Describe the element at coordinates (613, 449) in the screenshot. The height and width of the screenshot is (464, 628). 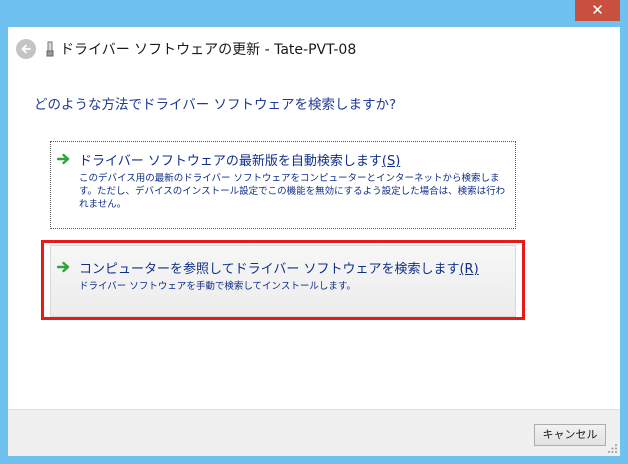
I see `resize-grip-icon` at that location.